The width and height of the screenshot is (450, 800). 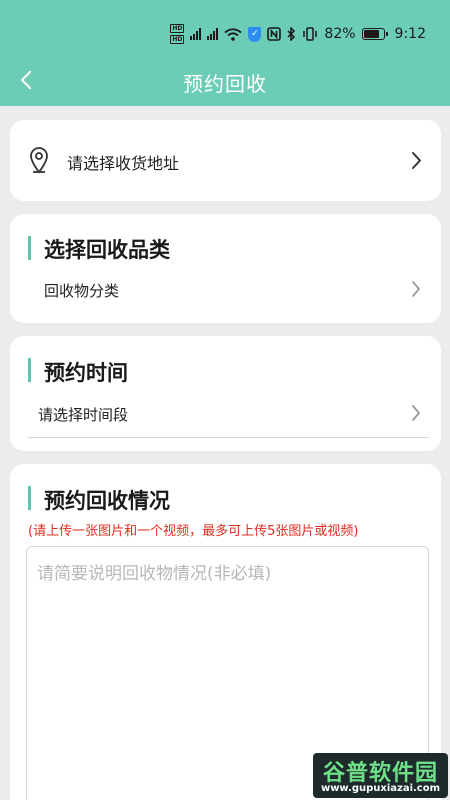 I want to click on status-bar: HD HD ✓ 82% 9:12, so click(x=225, y=34).